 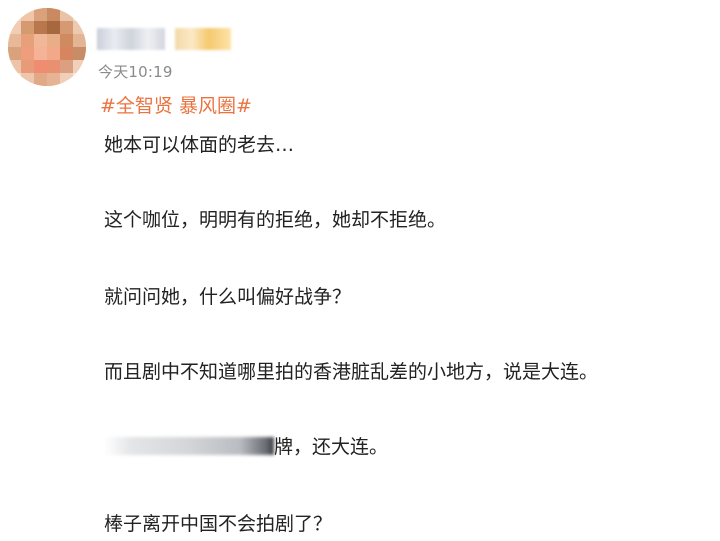 I want to click on post-text-line: 而且剧中不知道哪里拍的香港脏乱差的小地方，说是大连。, so click(x=351, y=372).